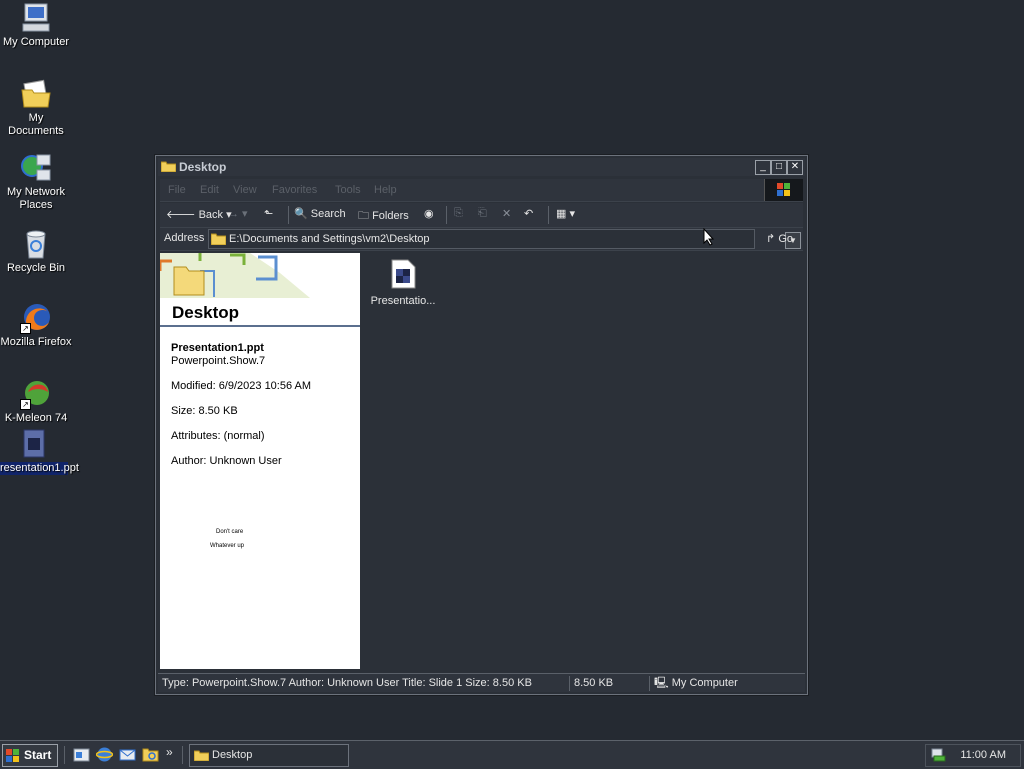 Image resolution: width=1024 pixels, height=769 pixels. What do you see at coordinates (230, 532) in the screenshot?
I see `preview-line: Don't care` at bounding box center [230, 532].